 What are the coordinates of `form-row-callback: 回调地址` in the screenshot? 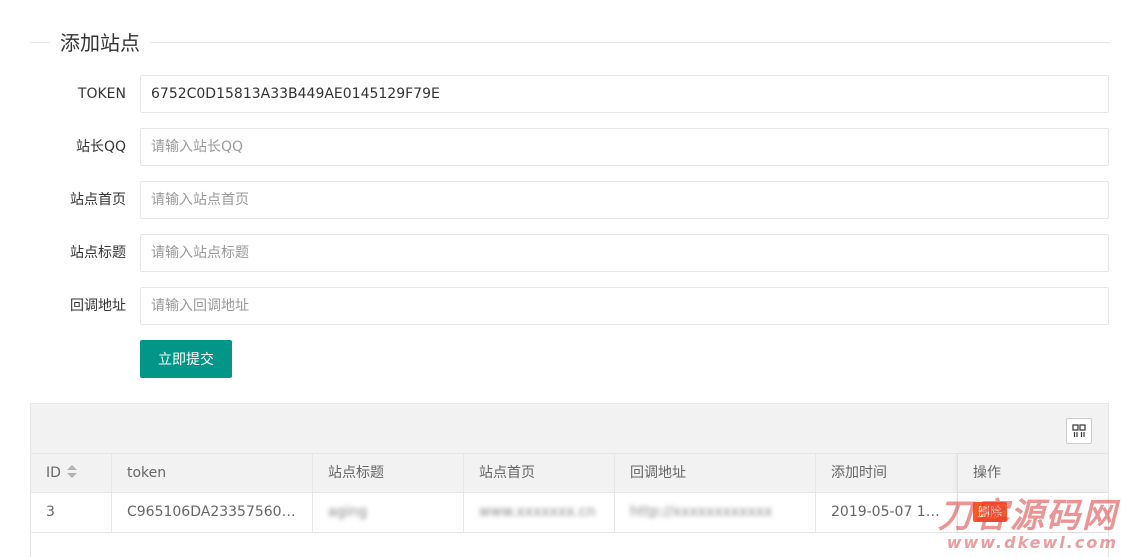 It's located at (570, 306).